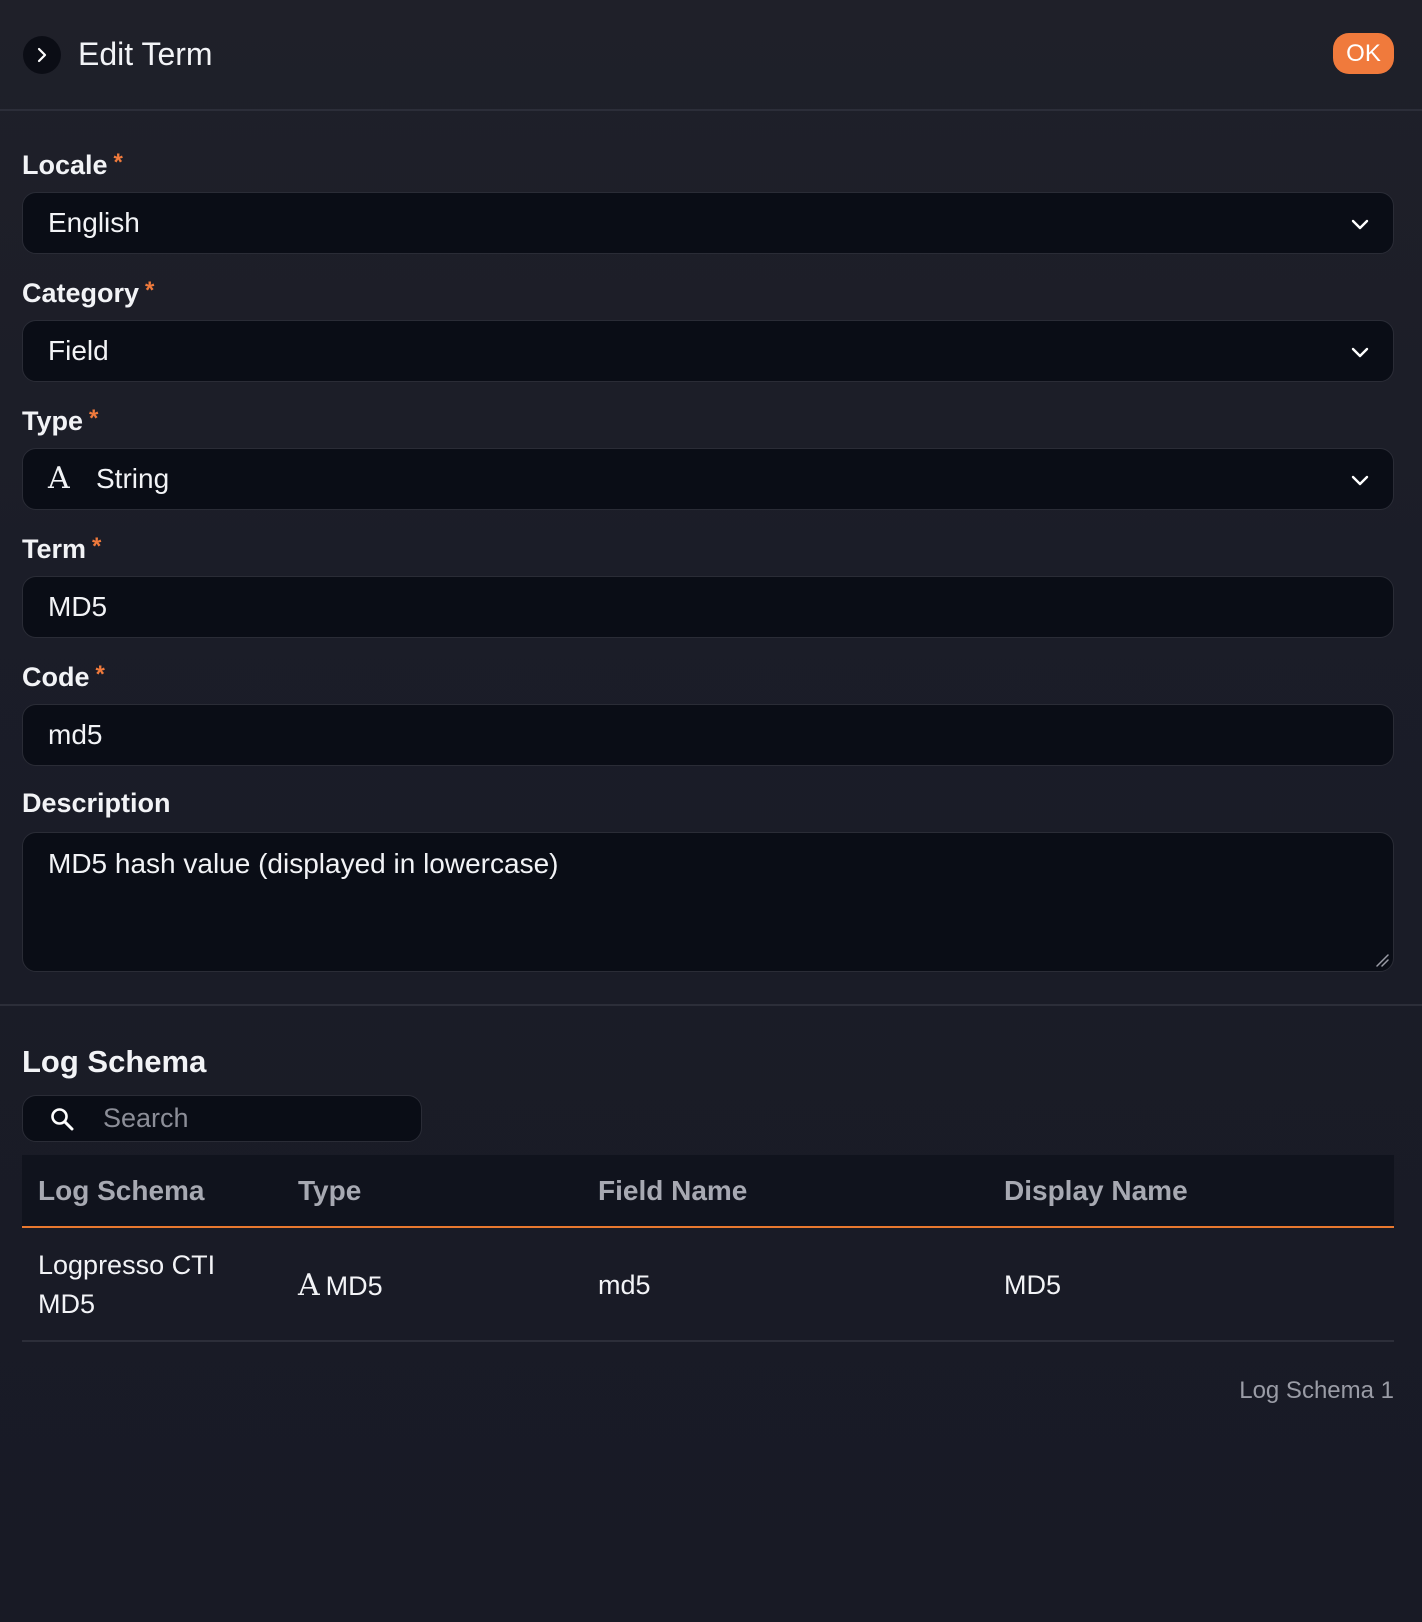  Describe the element at coordinates (96, 803) in the screenshot. I see `description-label: Description` at that location.